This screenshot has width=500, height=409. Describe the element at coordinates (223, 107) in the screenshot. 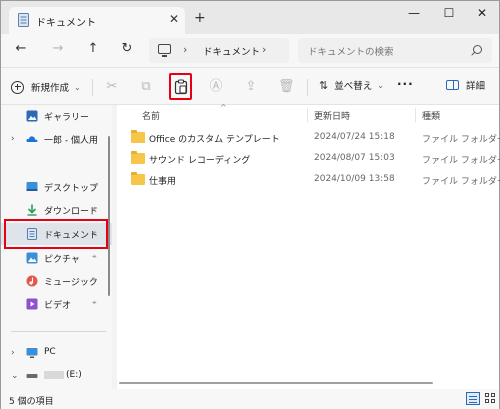

I see `sort-ascending-icon: ^` at that location.